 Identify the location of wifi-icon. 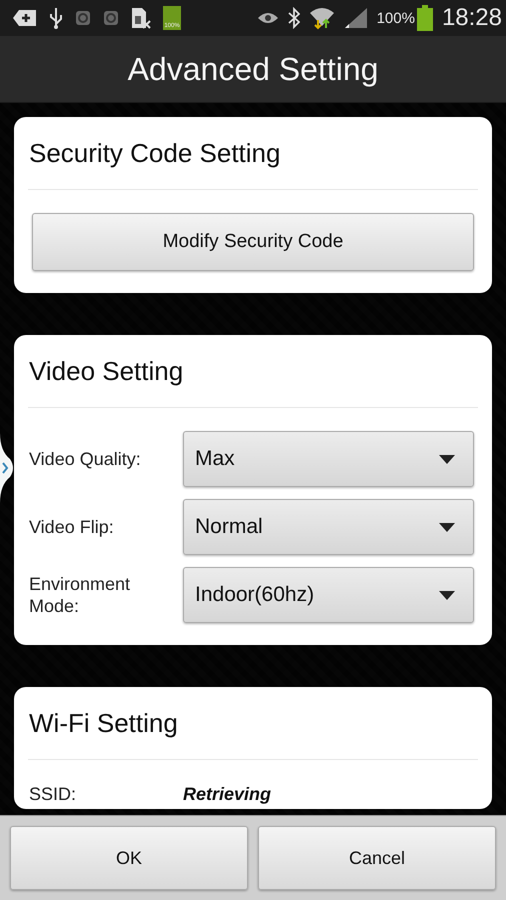
(321, 18).